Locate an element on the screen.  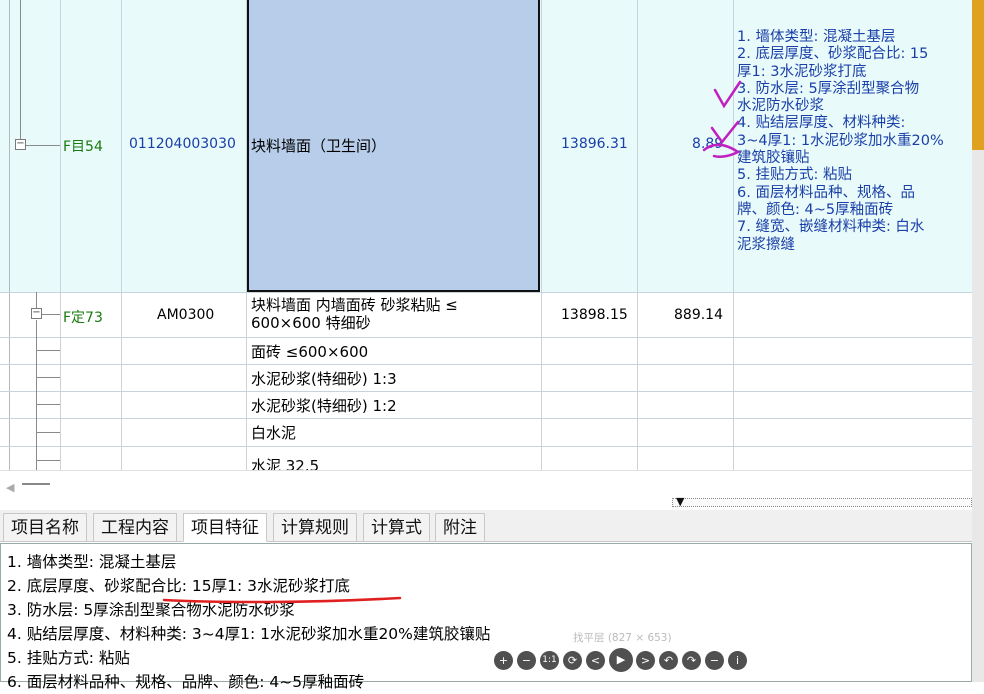
feature-line: 3~4厚1: 1水泥砂浆加水重20% is located at coordinates (840, 140).